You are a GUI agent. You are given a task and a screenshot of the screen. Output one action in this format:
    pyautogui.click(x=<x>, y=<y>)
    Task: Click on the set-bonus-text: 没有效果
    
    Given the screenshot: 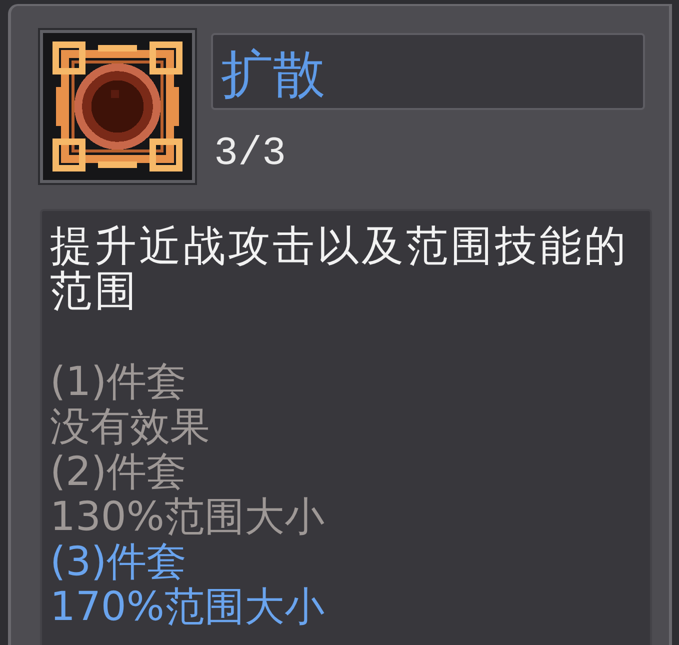 What is the action you would take?
    pyautogui.click(x=130, y=427)
    